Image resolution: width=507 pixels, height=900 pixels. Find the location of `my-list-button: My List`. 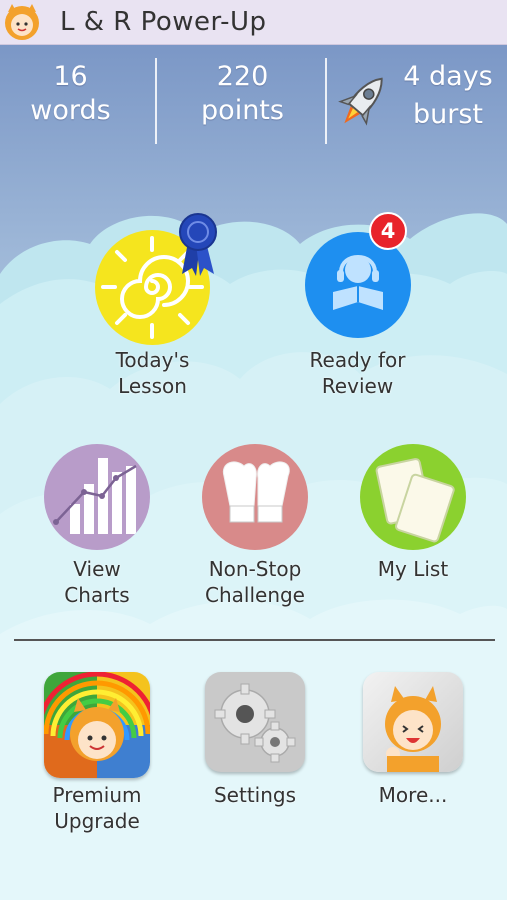

my-list-button: My List is located at coordinates (413, 513).